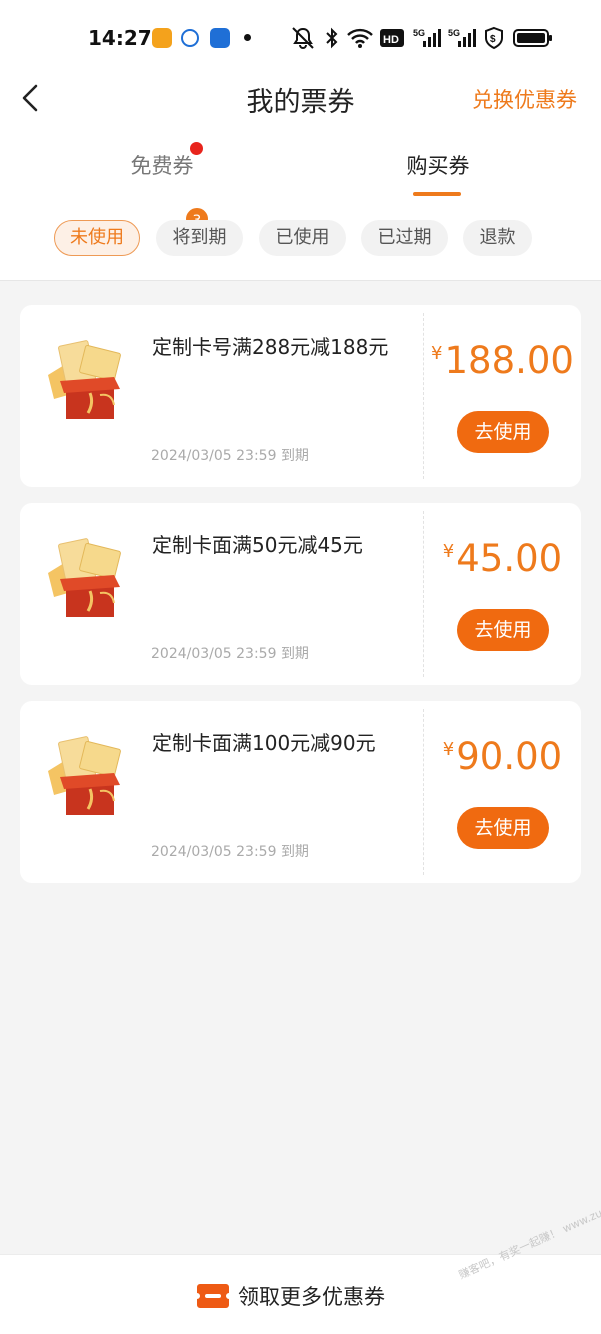 The height and width of the screenshot is (1334, 601). Describe the element at coordinates (524, 99) in the screenshot. I see `exchange-coupon-link: 兑换优惠券` at that location.